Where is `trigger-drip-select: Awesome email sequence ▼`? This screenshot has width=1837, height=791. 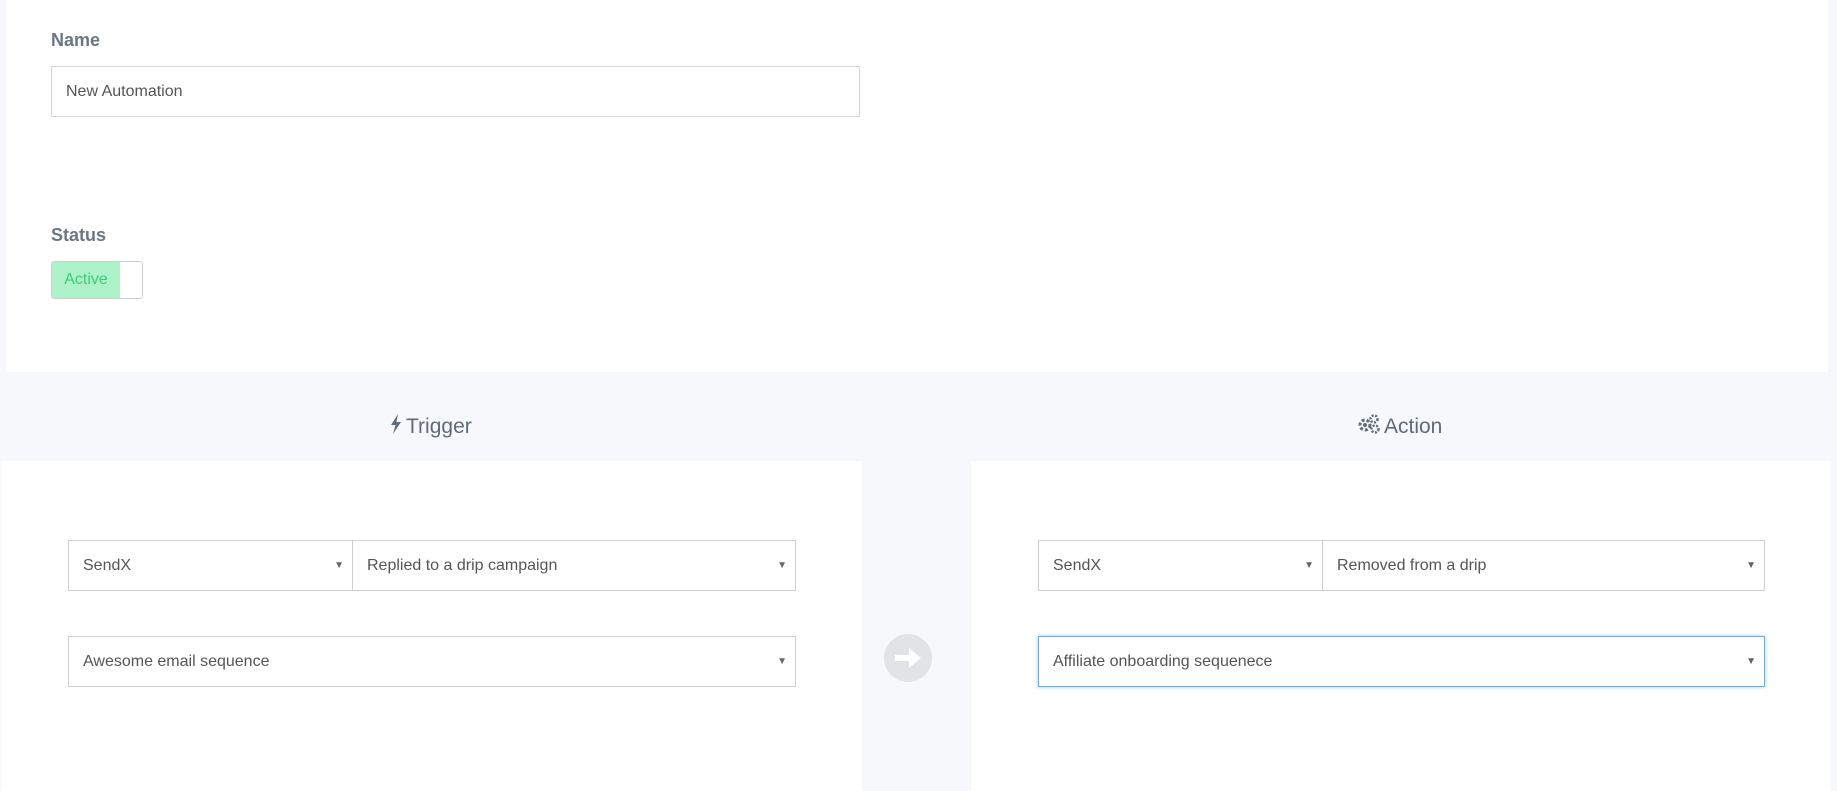
trigger-drip-select: Awesome email sequence ▼ is located at coordinates (432, 661).